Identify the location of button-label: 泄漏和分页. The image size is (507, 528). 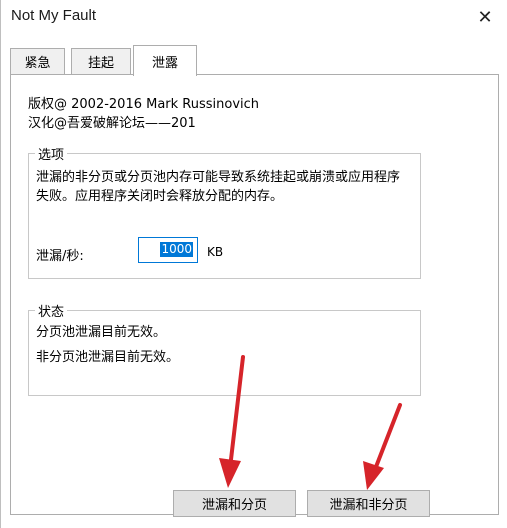
(234, 505).